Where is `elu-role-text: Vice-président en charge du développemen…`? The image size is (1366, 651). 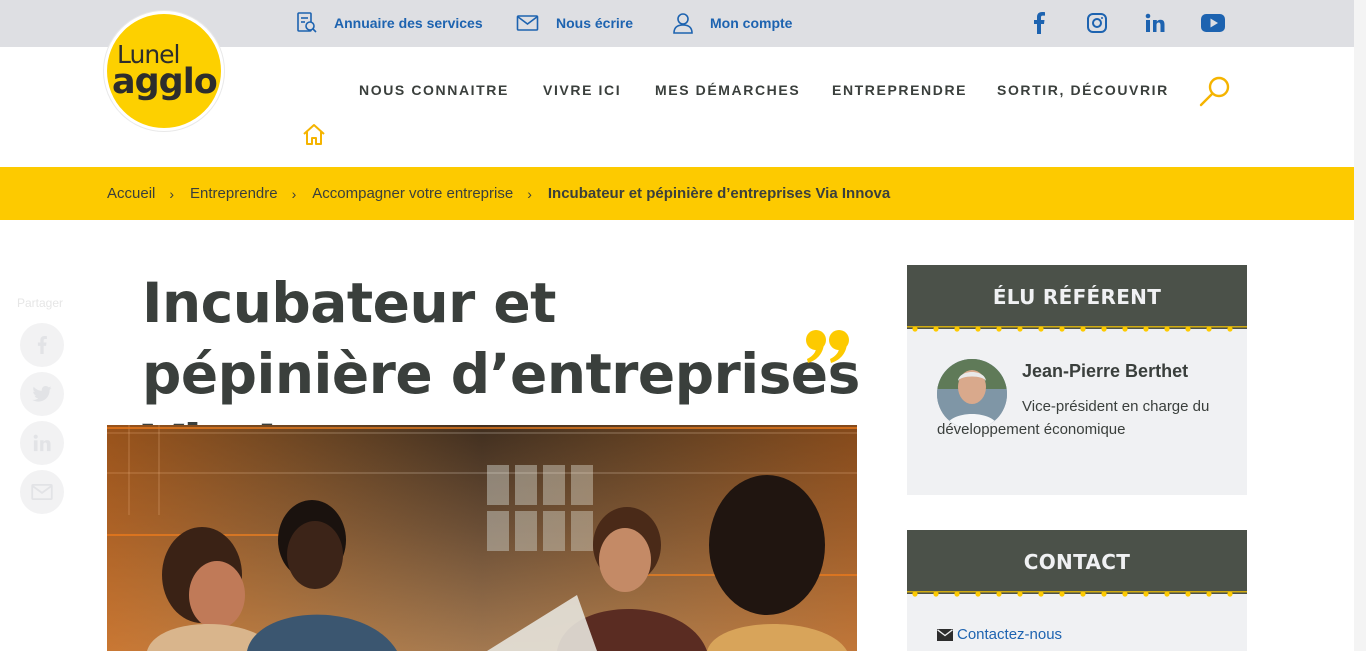
elu-role-text: Vice-président en charge du développemen… is located at coordinates (1073, 418).